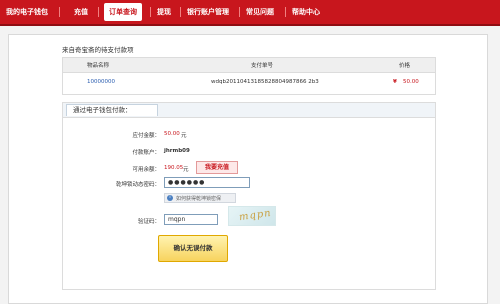 The image size is (500, 304). I want to click on nav-item-help-center: 帮助中心, so click(306, 12).